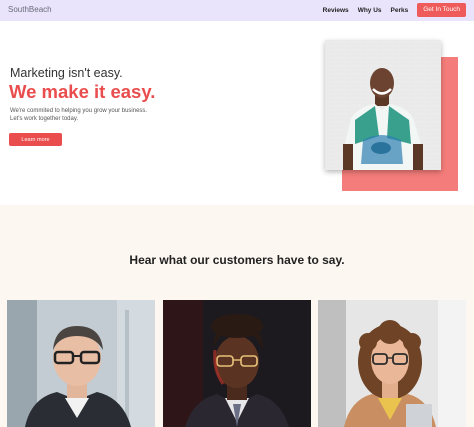  What do you see at coordinates (66, 73) in the screenshot?
I see `hero-subtitle: Marketing isn't easy.` at bounding box center [66, 73].